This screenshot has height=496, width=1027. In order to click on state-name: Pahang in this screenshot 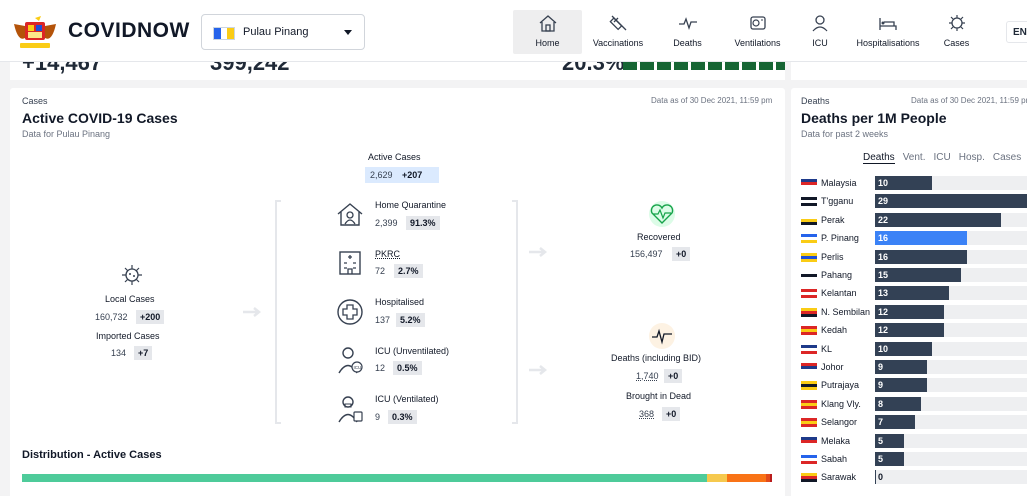, I will do `click(837, 275)`.